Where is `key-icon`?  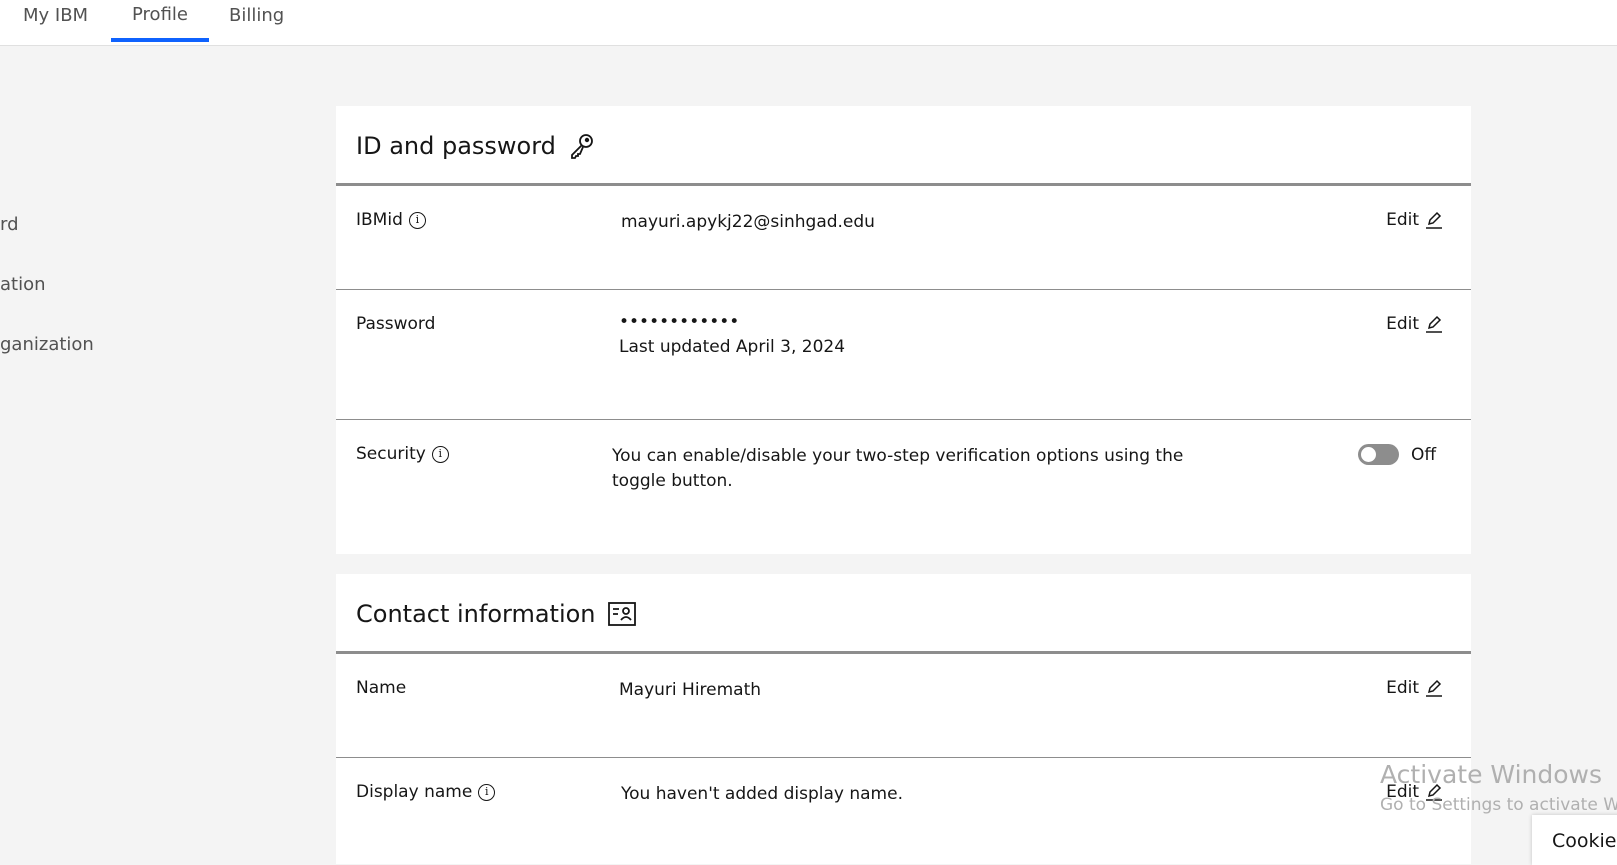 key-icon is located at coordinates (582, 146).